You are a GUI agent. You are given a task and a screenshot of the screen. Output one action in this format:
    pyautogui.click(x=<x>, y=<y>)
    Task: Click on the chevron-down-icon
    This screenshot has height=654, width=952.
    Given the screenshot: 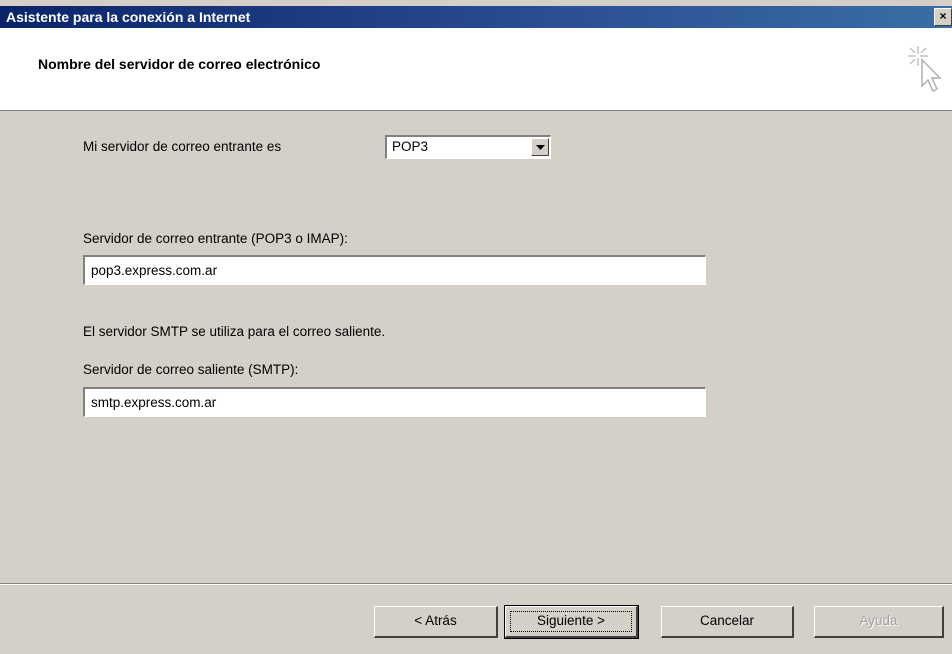 What is the action you would take?
    pyautogui.click(x=540, y=147)
    